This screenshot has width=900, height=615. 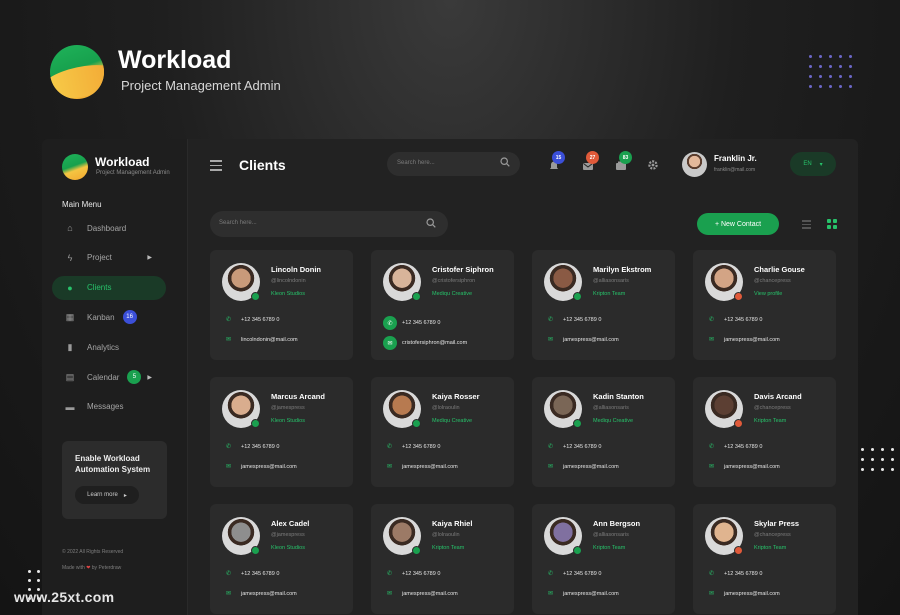 I want to click on sidebar-item-calendar: ▤ Calendar 5 ▶, so click(x=109, y=377).